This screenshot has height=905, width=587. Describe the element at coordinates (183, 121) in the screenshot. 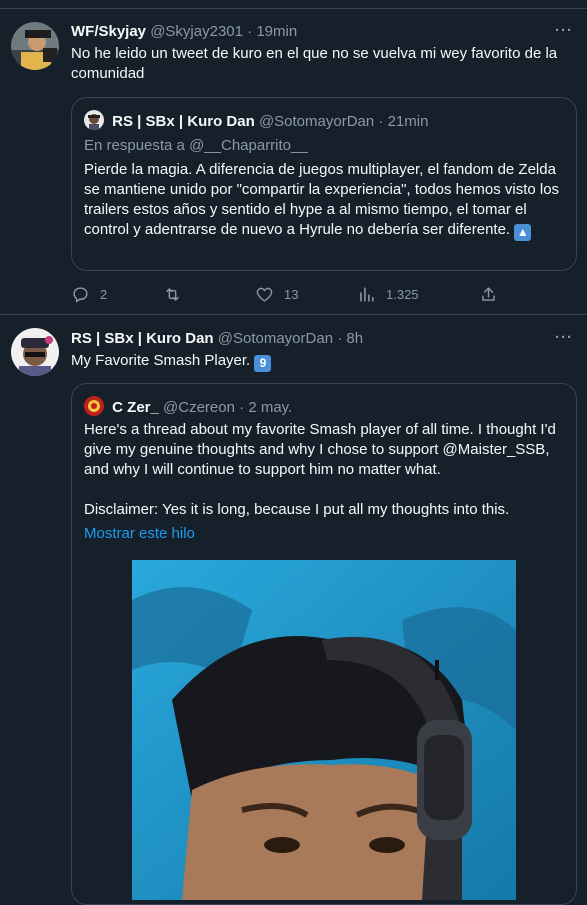

I see `quote-display-name: RS | SBx | Kuro Dan` at that location.